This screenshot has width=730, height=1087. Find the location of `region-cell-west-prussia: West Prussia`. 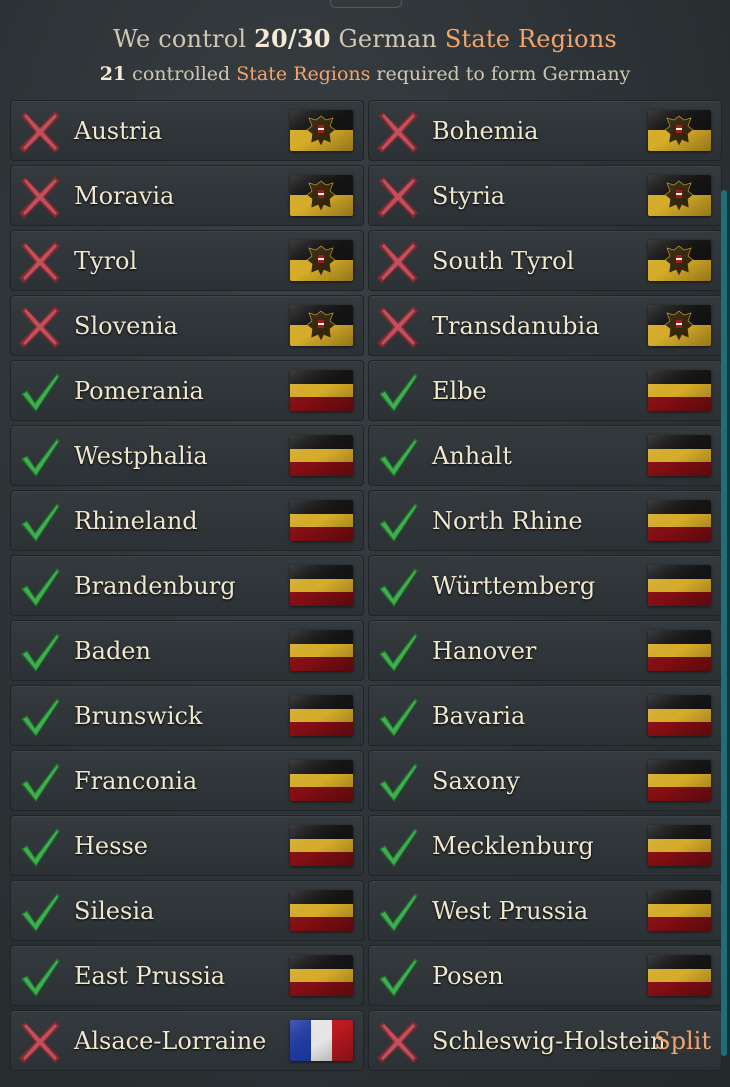

region-cell-west-prussia: West Prussia is located at coordinates (545, 910).